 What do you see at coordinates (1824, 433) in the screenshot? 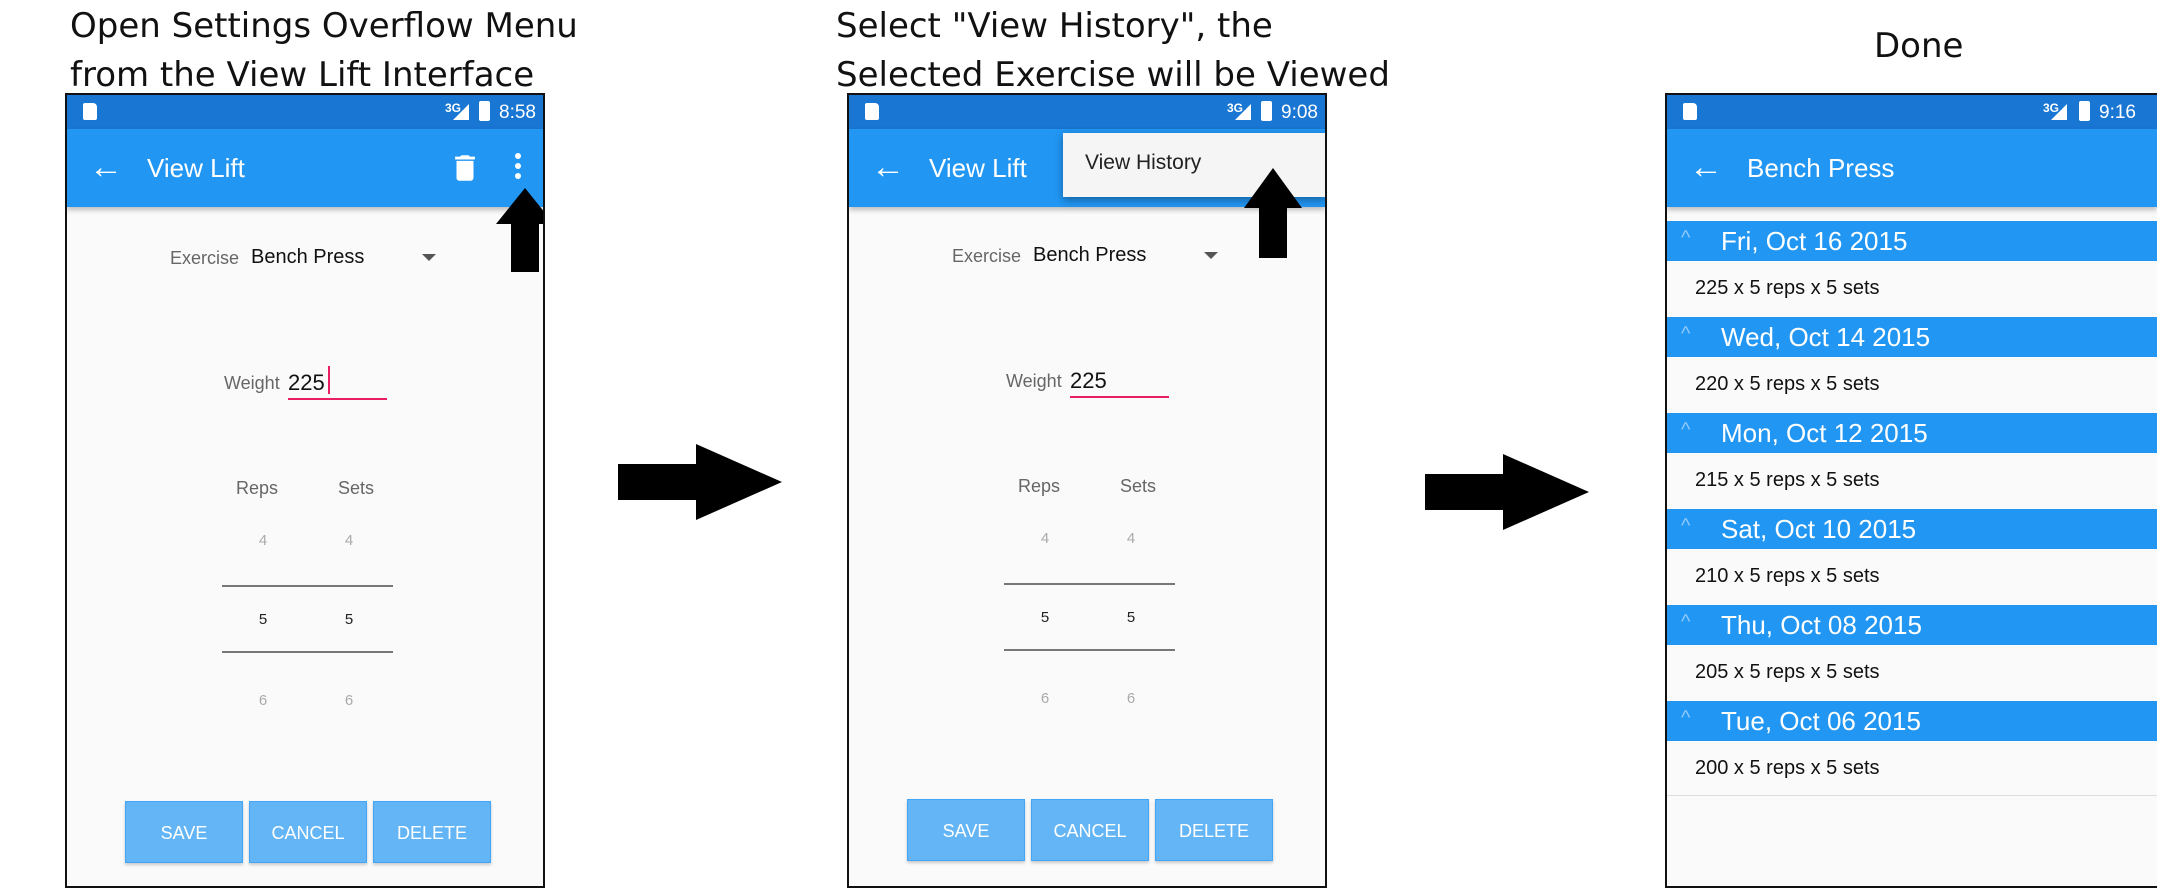
I see `history-date: Mon, Oct 12 2015` at bounding box center [1824, 433].